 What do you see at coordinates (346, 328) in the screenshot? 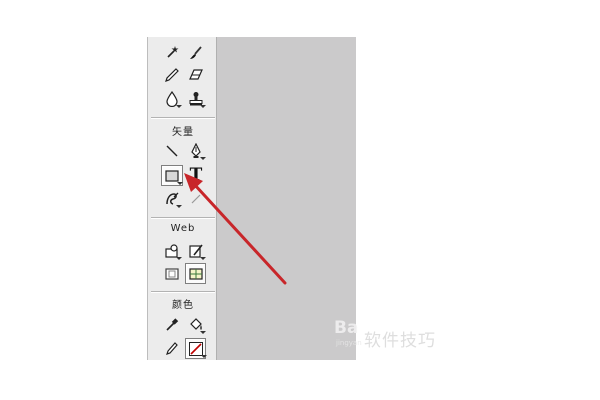
I see `watermark-logo: Ba` at bounding box center [346, 328].